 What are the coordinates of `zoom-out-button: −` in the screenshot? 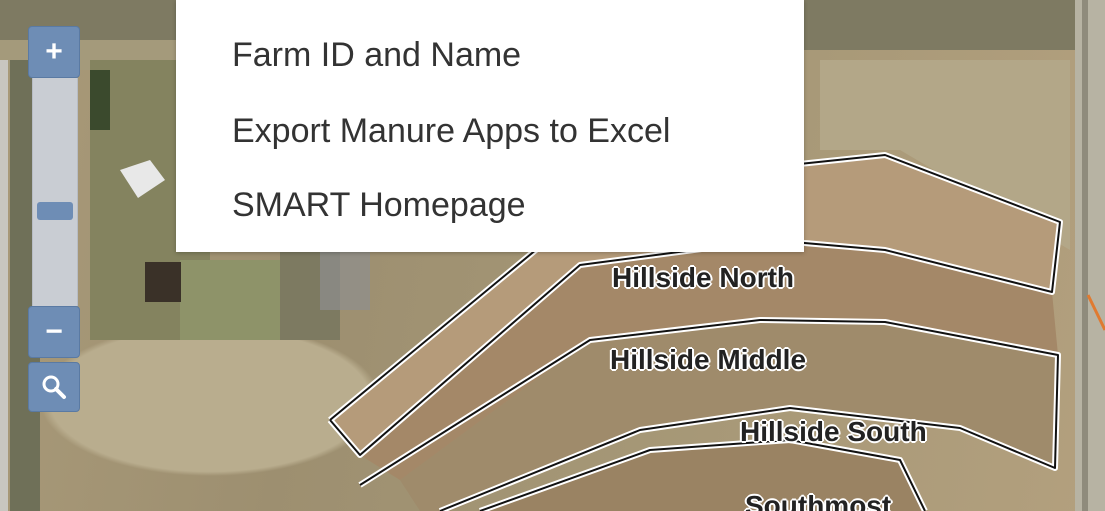 It's located at (54, 332).